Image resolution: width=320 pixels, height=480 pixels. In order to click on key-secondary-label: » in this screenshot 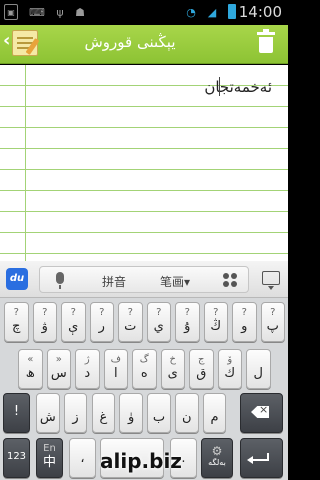, I will do `click(58, 359)`.